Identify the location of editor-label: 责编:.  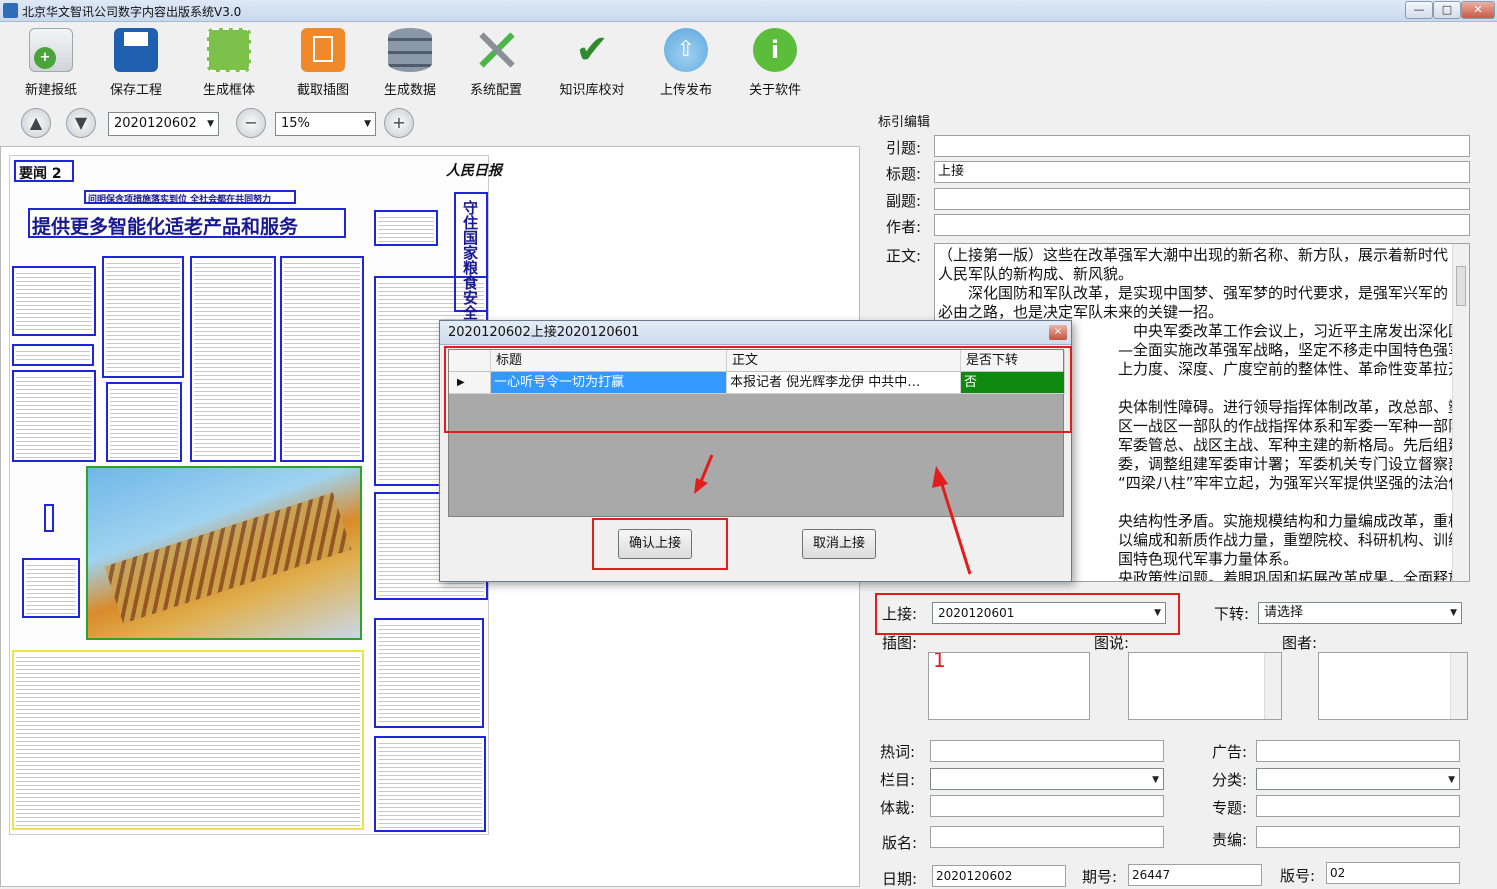
(1230, 840).